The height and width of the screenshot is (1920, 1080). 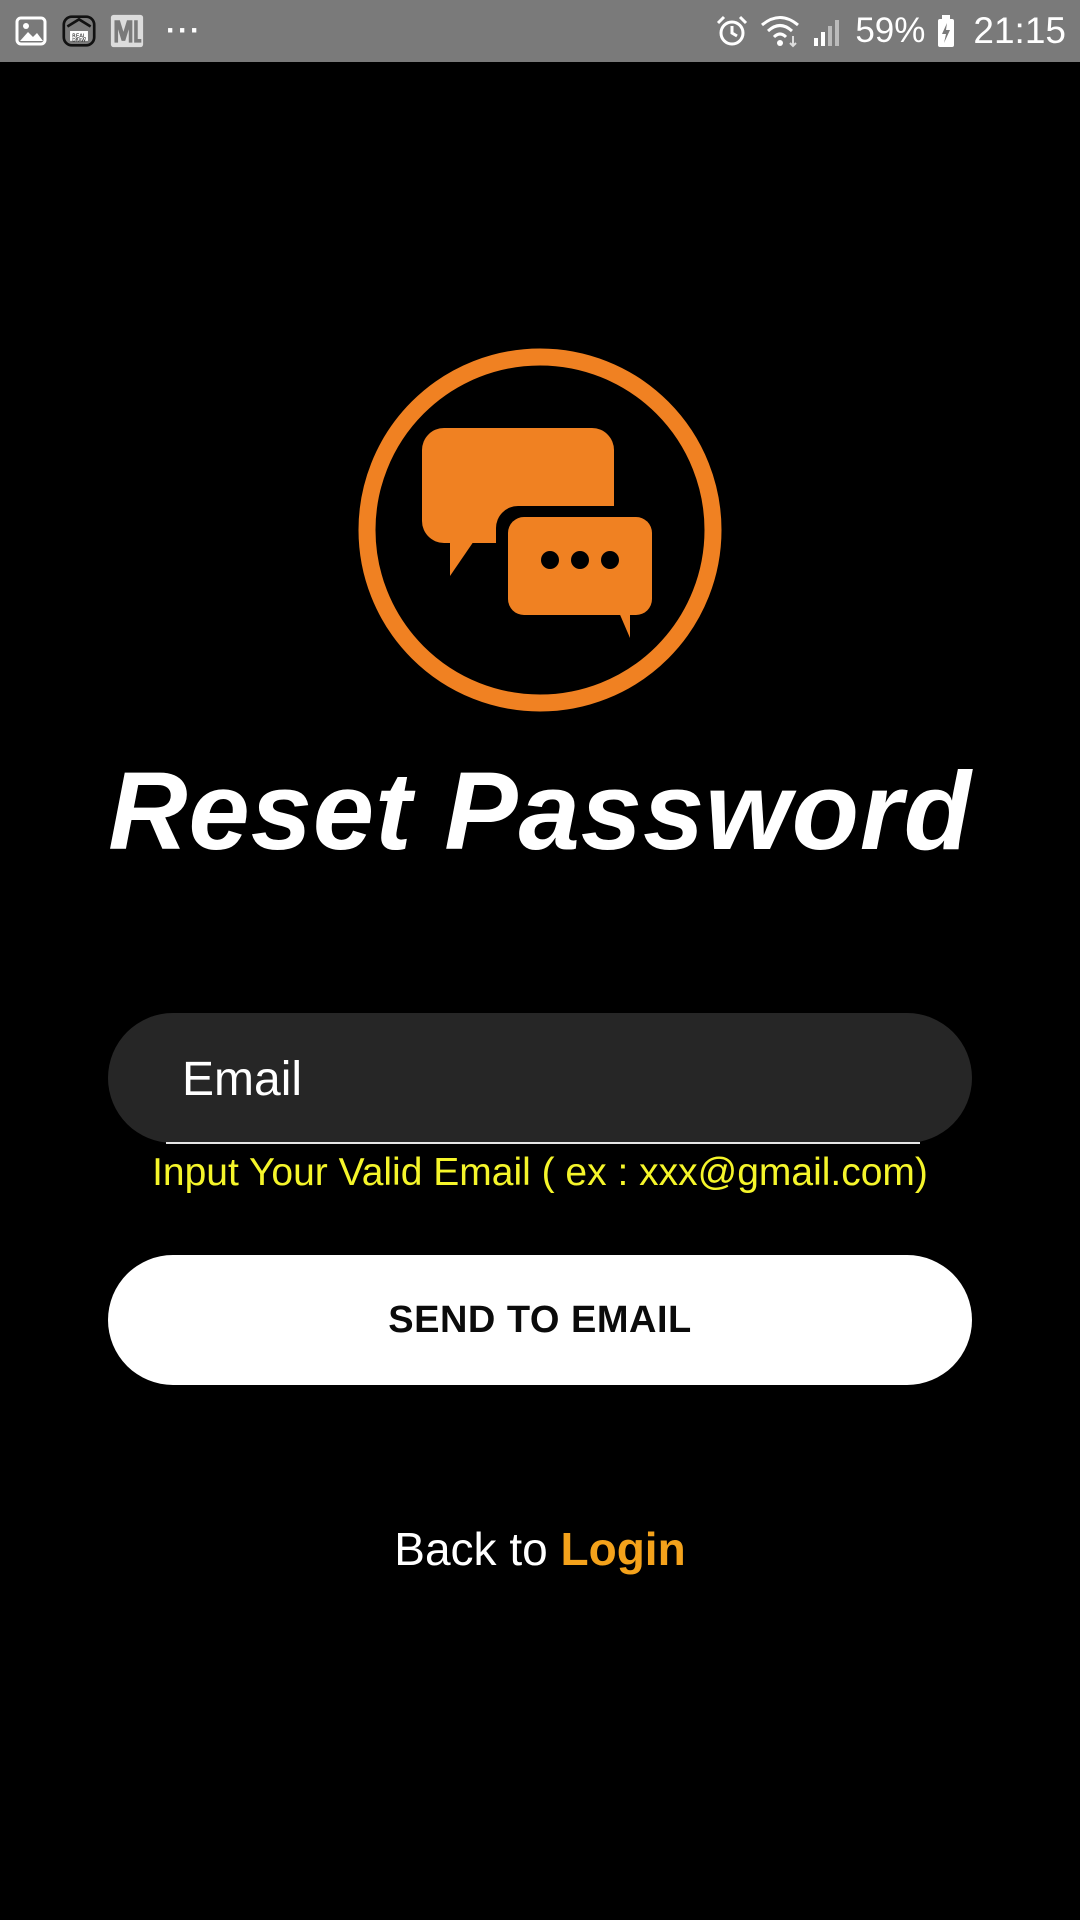 What do you see at coordinates (108, 31) in the screenshot?
I see `status-bar-left: REAL DRAW ···` at bounding box center [108, 31].